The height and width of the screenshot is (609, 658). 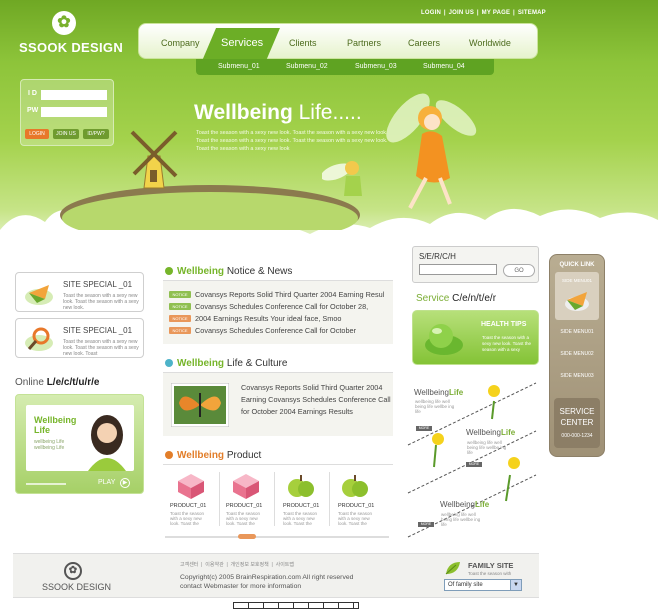 I want to click on health-tips-title: HEALTH TIPS, so click(x=504, y=324).